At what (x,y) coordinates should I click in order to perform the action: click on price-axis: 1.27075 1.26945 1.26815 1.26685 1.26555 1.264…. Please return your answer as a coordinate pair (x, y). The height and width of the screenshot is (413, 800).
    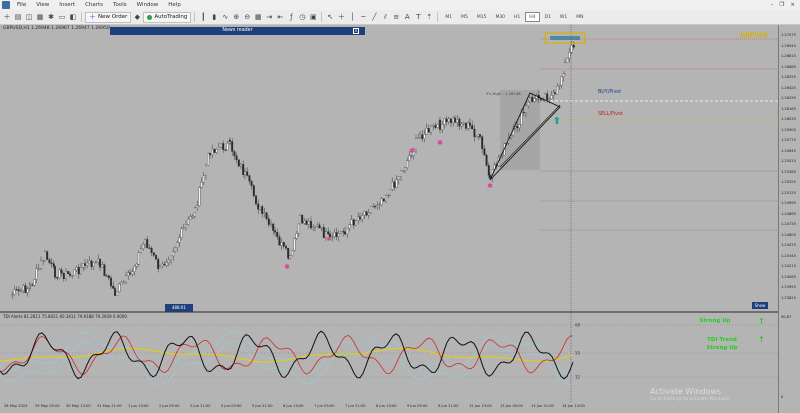
    Looking at the image, I should click on (789, 219).